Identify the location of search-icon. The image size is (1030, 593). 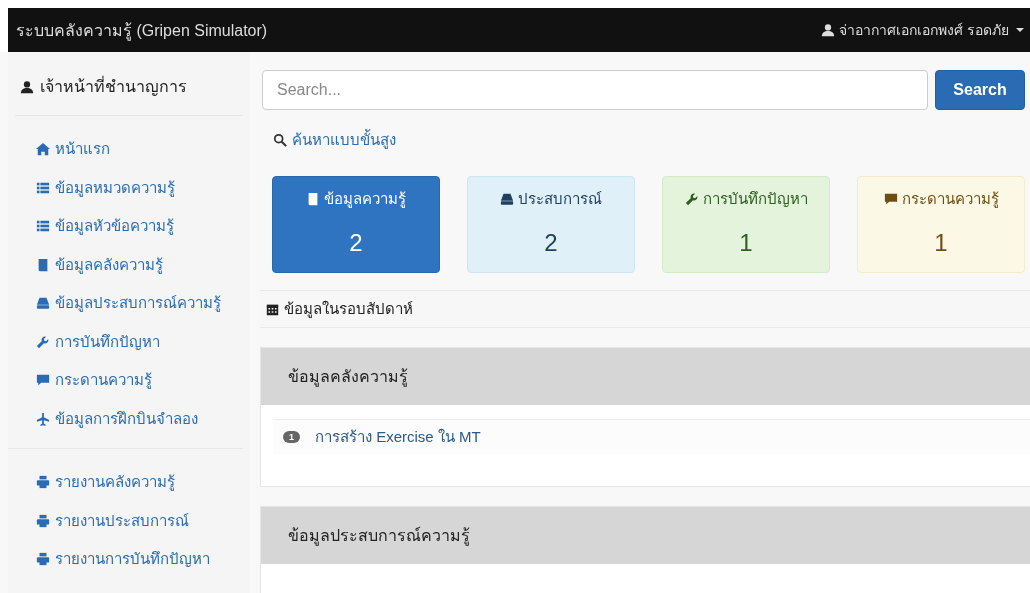
(280, 140).